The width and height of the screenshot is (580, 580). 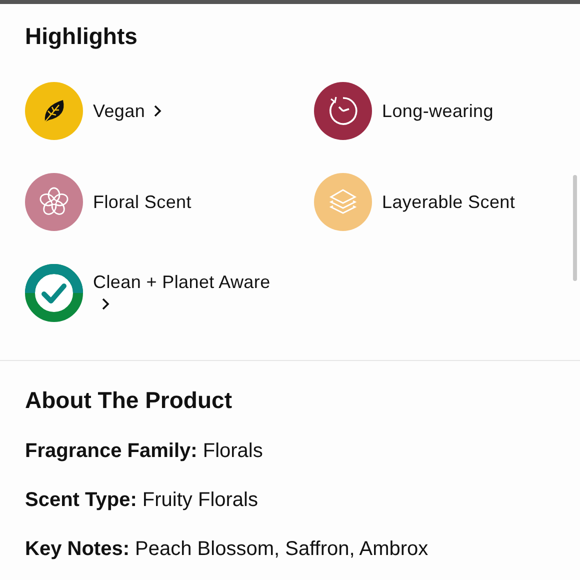 What do you see at coordinates (129, 400) in the screenshot?
I see `section-title: About The Product` at bounding box center [129, 400].